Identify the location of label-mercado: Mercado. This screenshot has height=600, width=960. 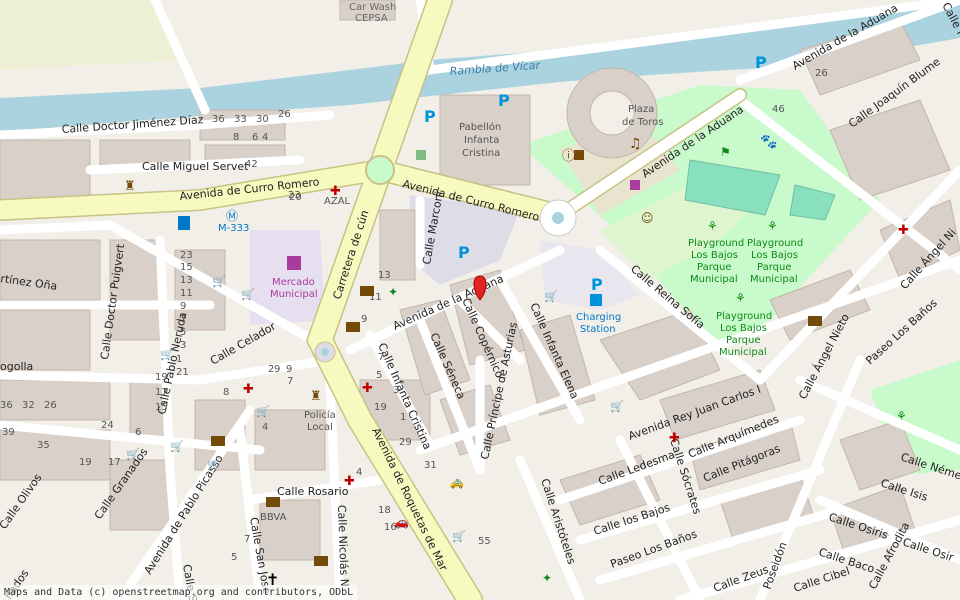
(293, 282).